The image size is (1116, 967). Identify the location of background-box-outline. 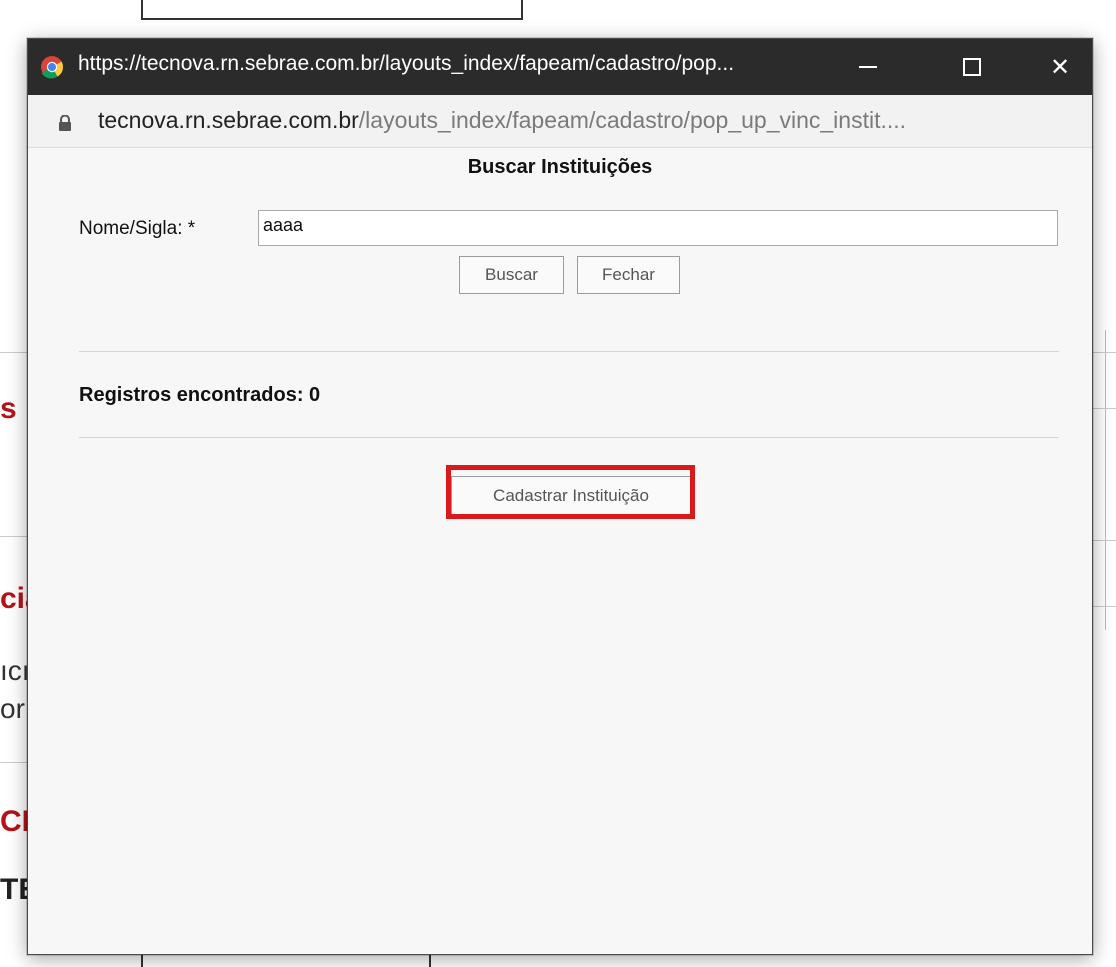
(332, 10).